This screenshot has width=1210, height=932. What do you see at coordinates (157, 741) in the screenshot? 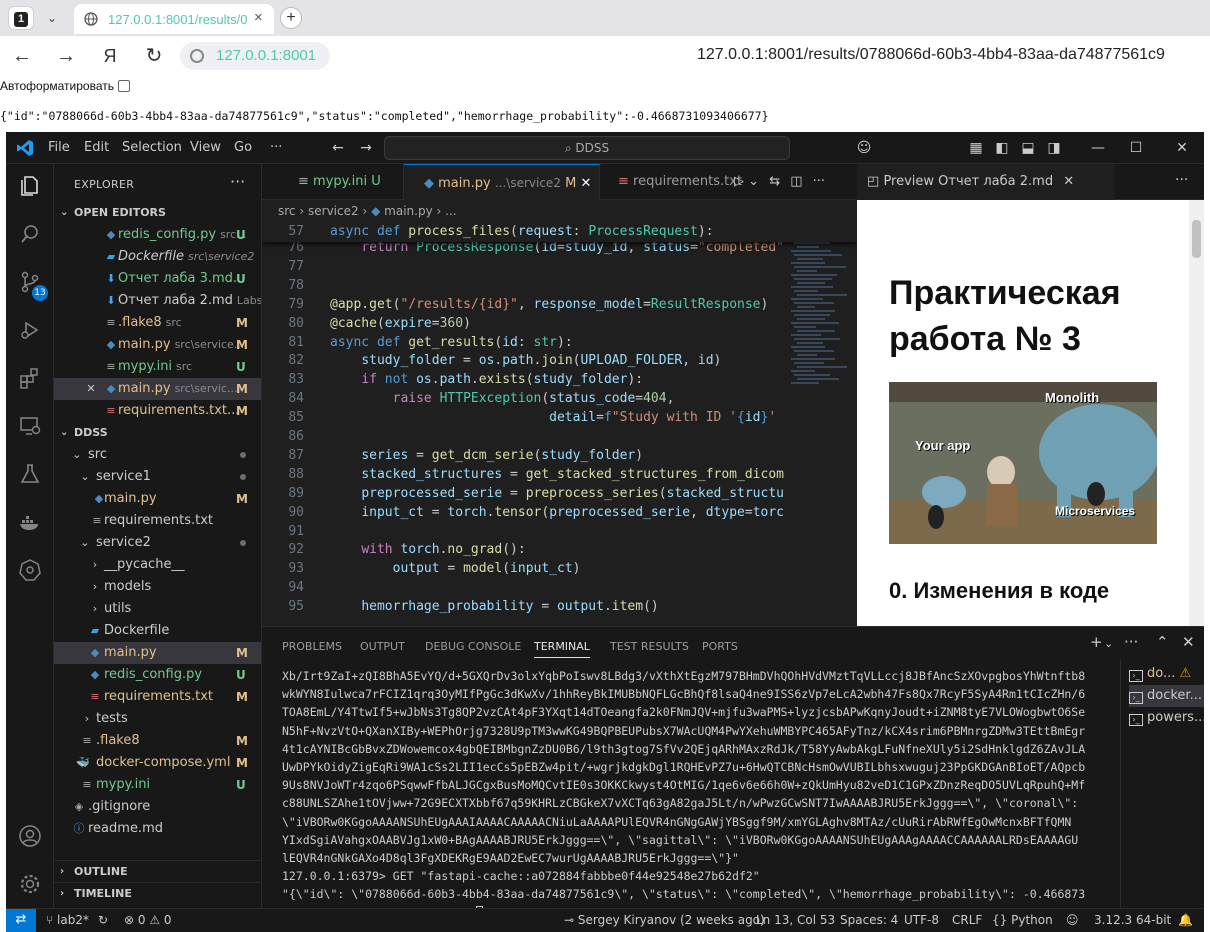
I see `tree-file: ≡ .flake8 M` at bounding box center [157, 741].